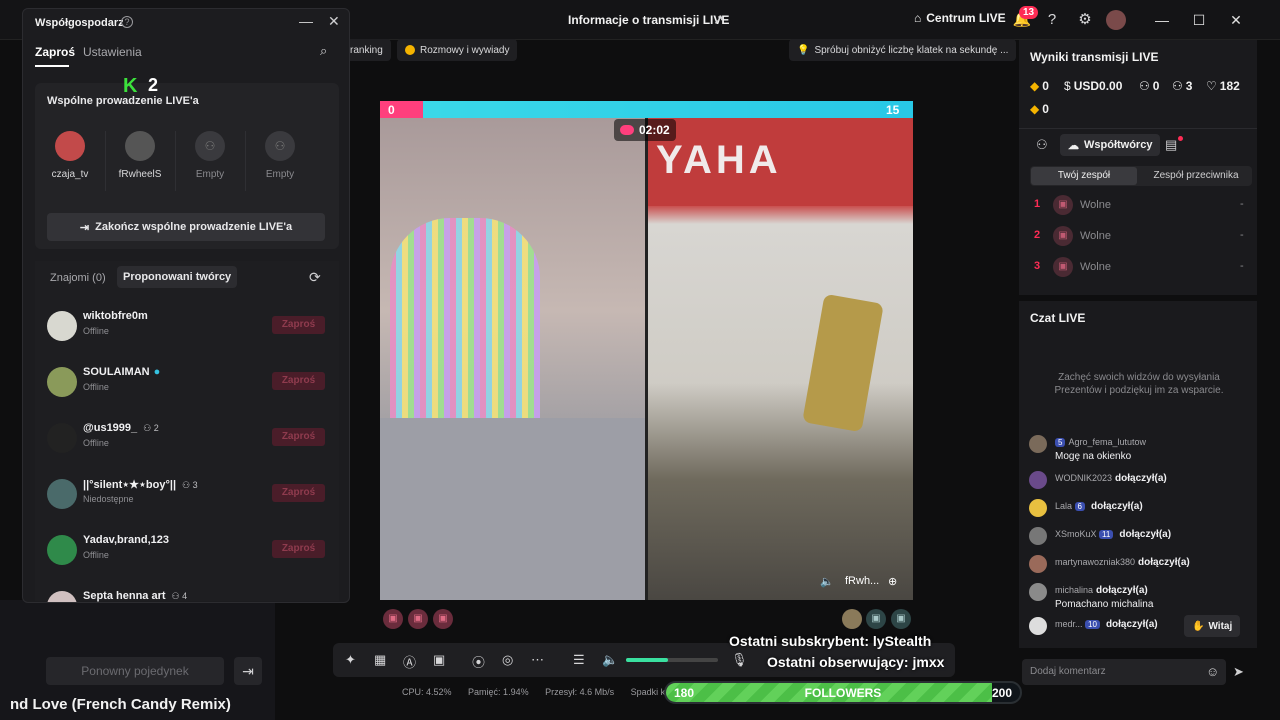 This screenshot has height=720, width=1280. What do you see at coordinates (918, 18) in the screenshot?
I see `home-icon: ⌂` at bounding box center [918, 18].